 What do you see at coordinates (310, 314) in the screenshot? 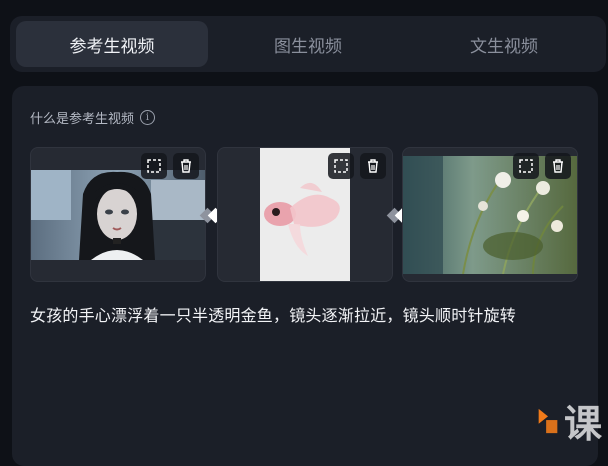
I see `prompt-text: 女孩的手心漂浮着一只半透明金鱼，镜头逐渐拉近，镜头顺时针旋转` at bounding box center [310, 314].